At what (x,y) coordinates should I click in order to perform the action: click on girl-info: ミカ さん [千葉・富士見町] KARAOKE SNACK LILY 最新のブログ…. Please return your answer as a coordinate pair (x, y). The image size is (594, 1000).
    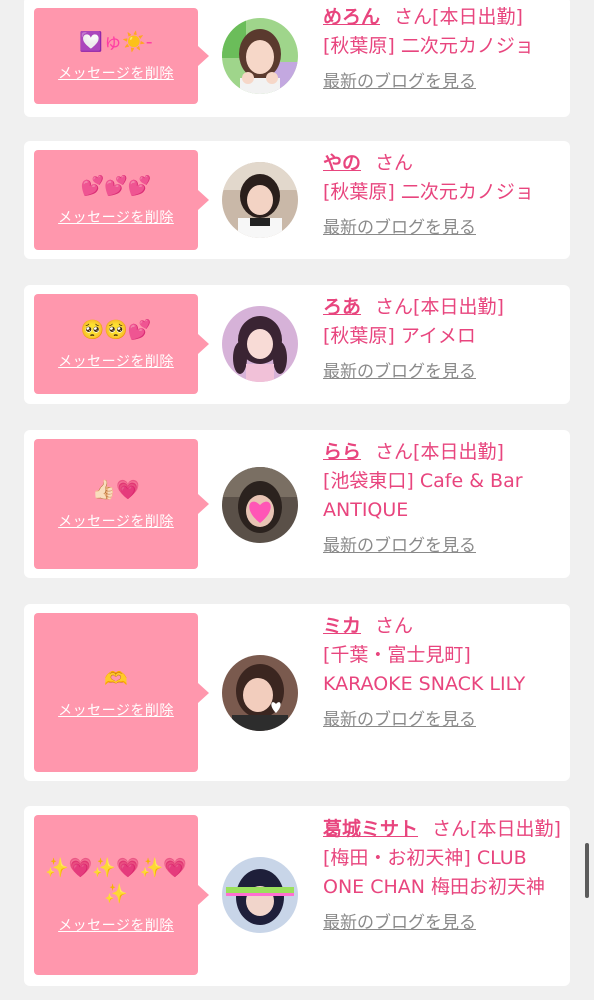
    Looking at the image, I should click on (443, 673).